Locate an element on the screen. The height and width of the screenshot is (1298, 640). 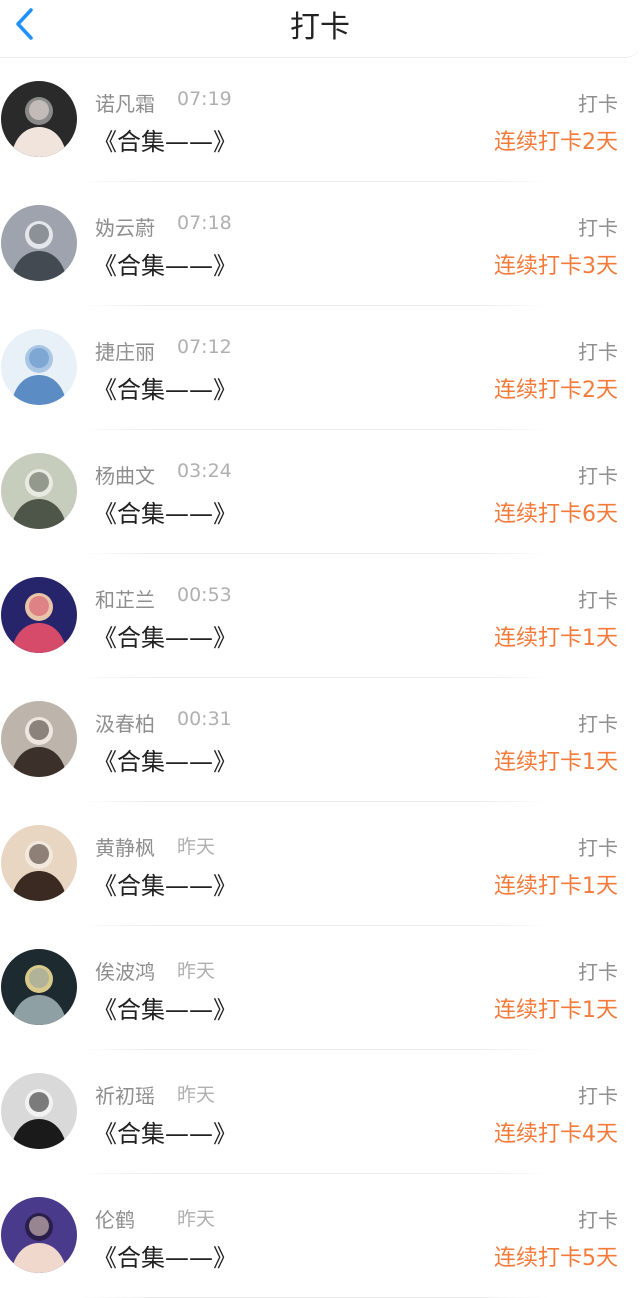
post-time: 00:31 is located at coordinates (204, 719).